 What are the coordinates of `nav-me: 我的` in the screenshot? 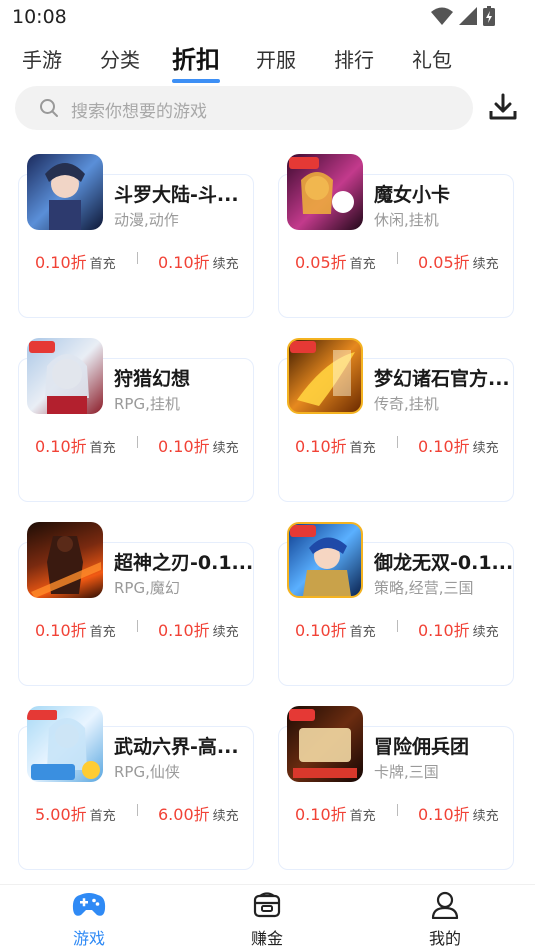 It's located at (445, 920).